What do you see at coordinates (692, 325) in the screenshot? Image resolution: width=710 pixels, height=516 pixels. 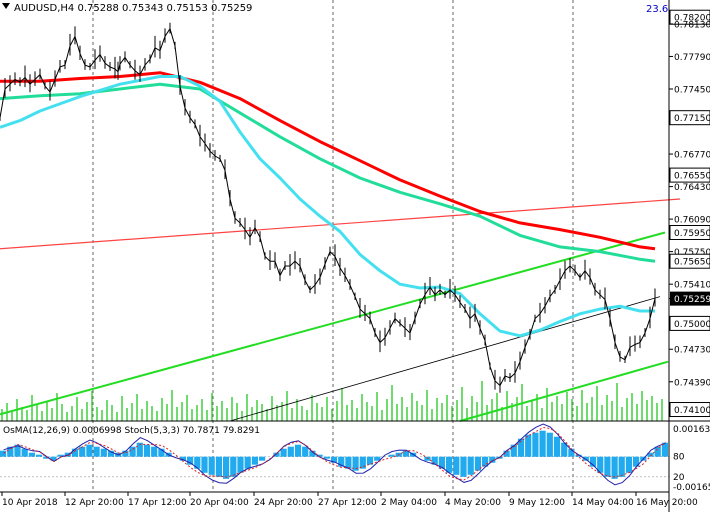 I see `price-tick-label: 0.75000` at bounding box center [692, 325].